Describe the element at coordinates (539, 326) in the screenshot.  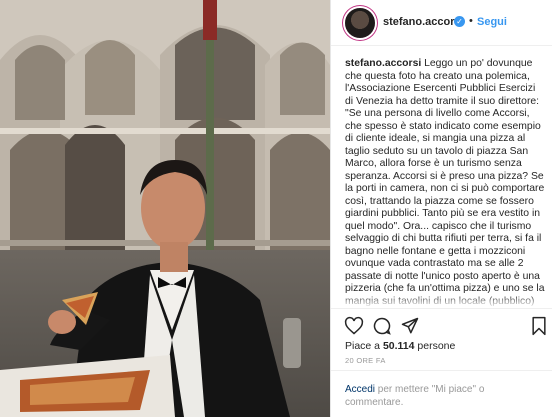
I see `bookmark-icon` at that location.